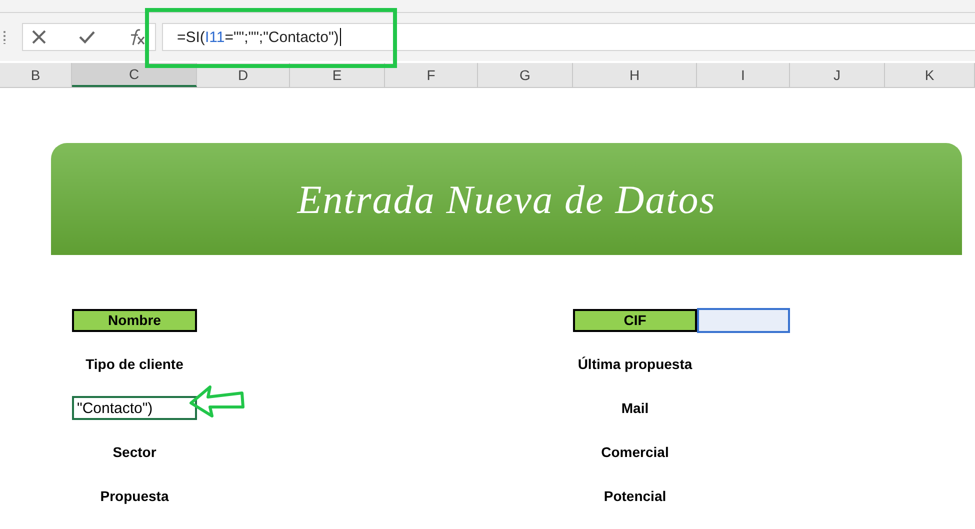 This screenshot has width=975, height=529. What do you see at coordinates (506, 199) in the screenshot?
I see `banner-title: Entrada Nueva de Datos` at bounding box center [506, 199].